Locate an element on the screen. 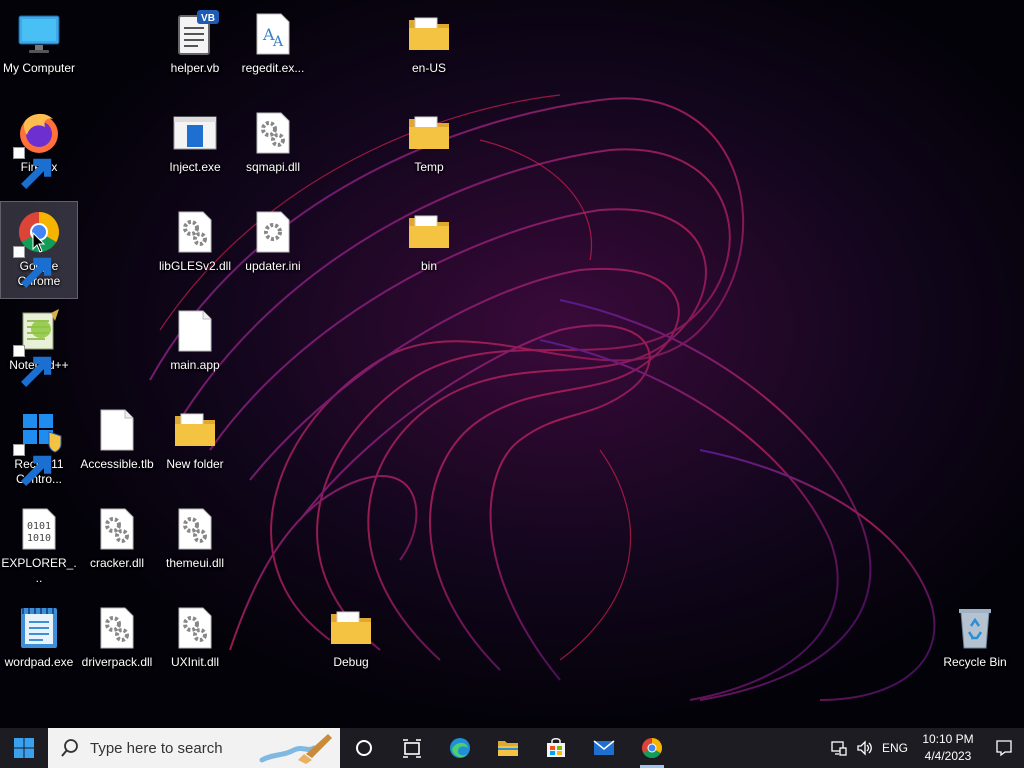  desktop-icon-label: Recycle Bin is located at coordinates (975, 662).